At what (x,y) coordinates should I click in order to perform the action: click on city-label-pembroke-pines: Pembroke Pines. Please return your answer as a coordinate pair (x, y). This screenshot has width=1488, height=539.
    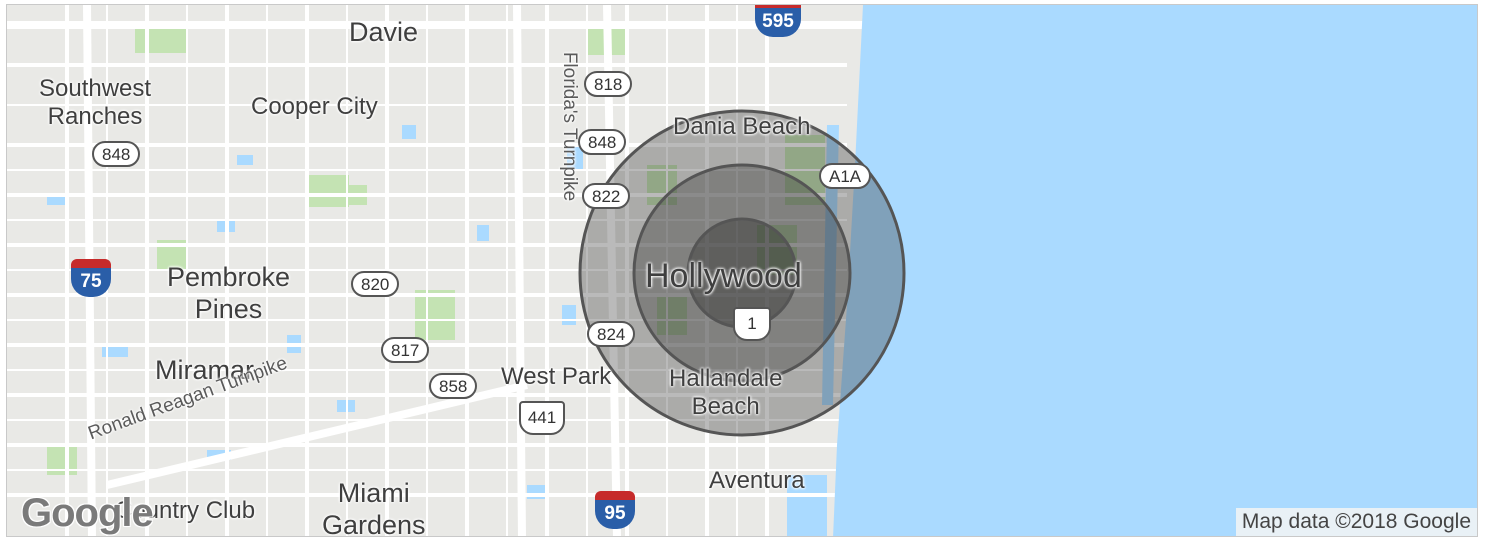
    Looking at the image, I should click on (229, 293).